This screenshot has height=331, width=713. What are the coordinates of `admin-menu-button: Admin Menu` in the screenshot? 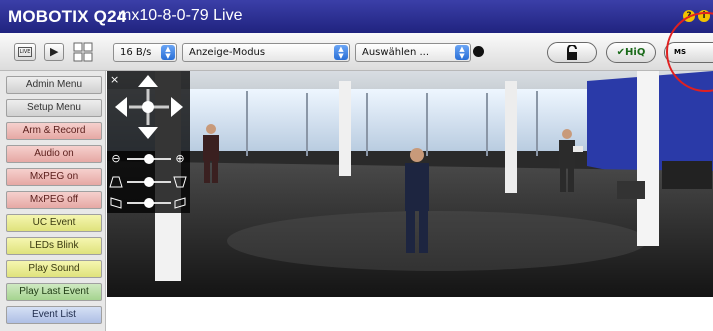 It's located at (54, 85).